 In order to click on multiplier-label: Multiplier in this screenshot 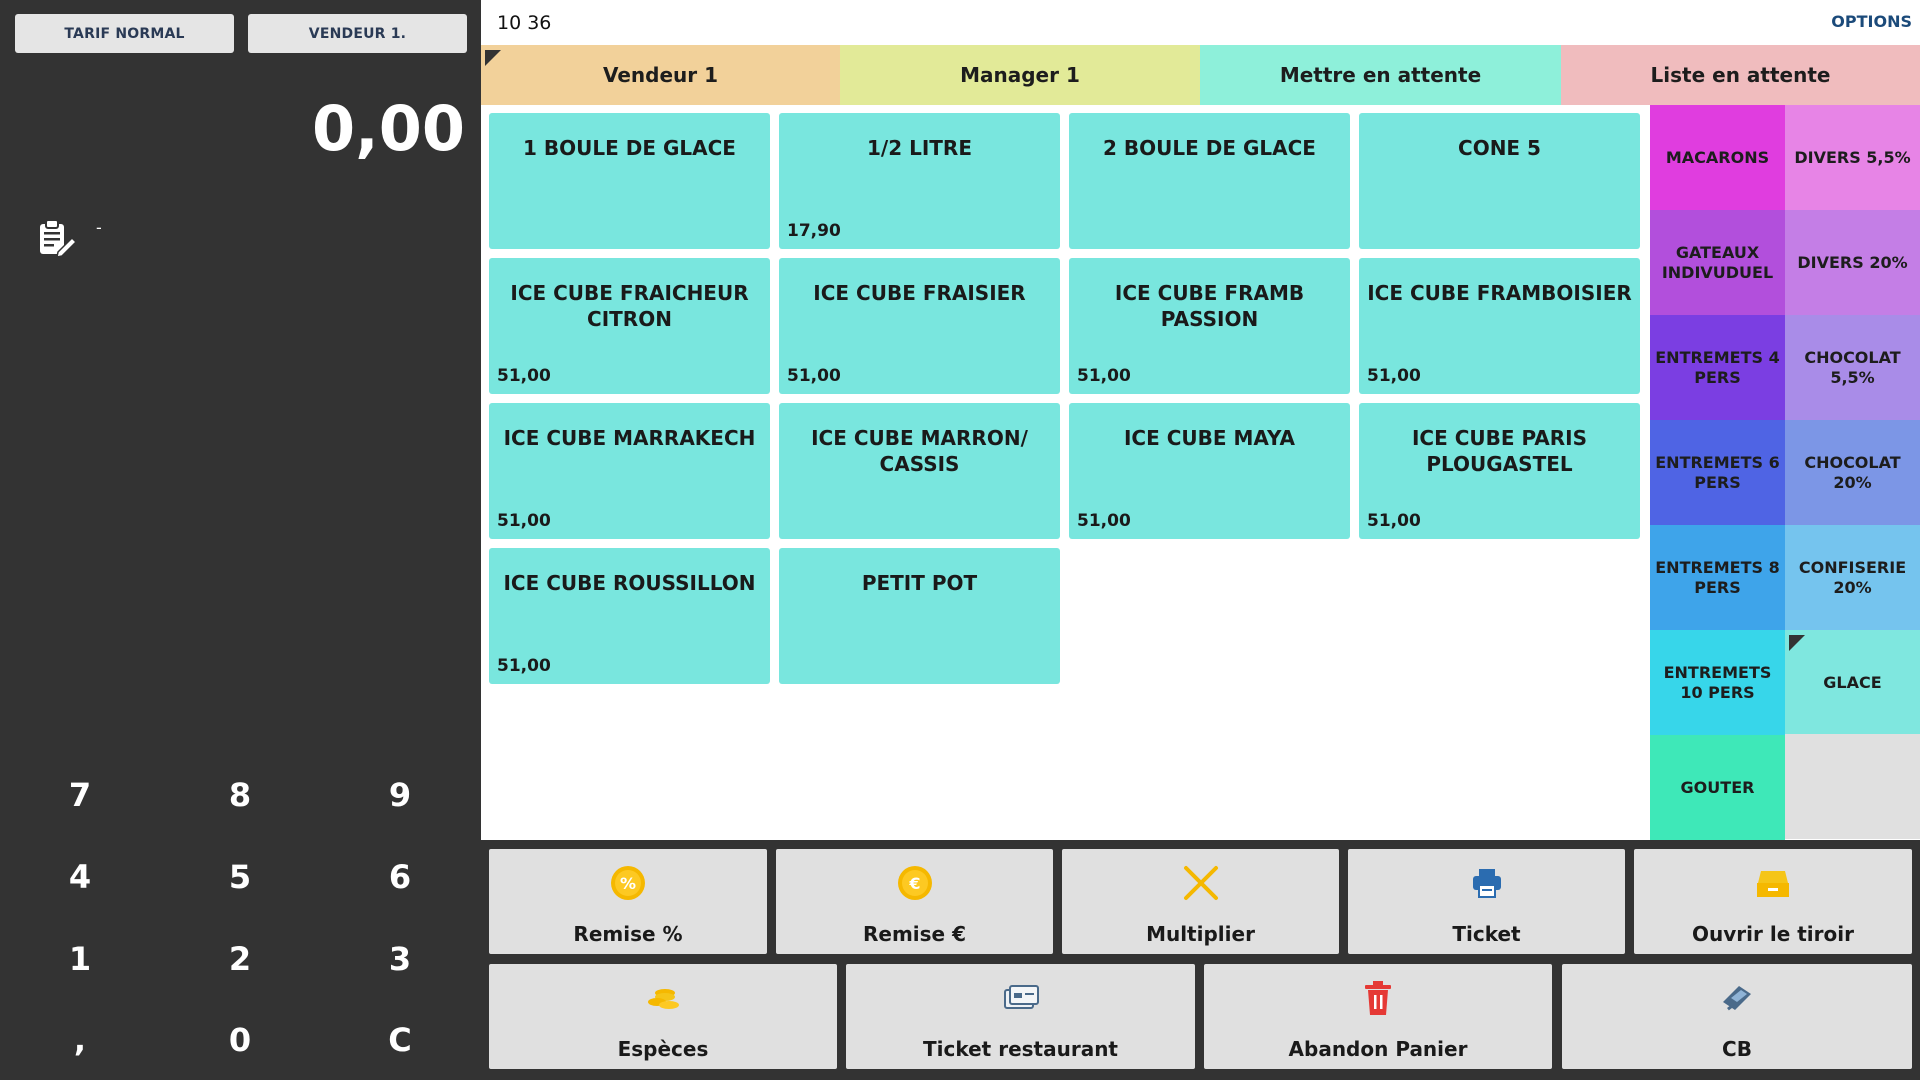, I will do `click(1200, 934)`.